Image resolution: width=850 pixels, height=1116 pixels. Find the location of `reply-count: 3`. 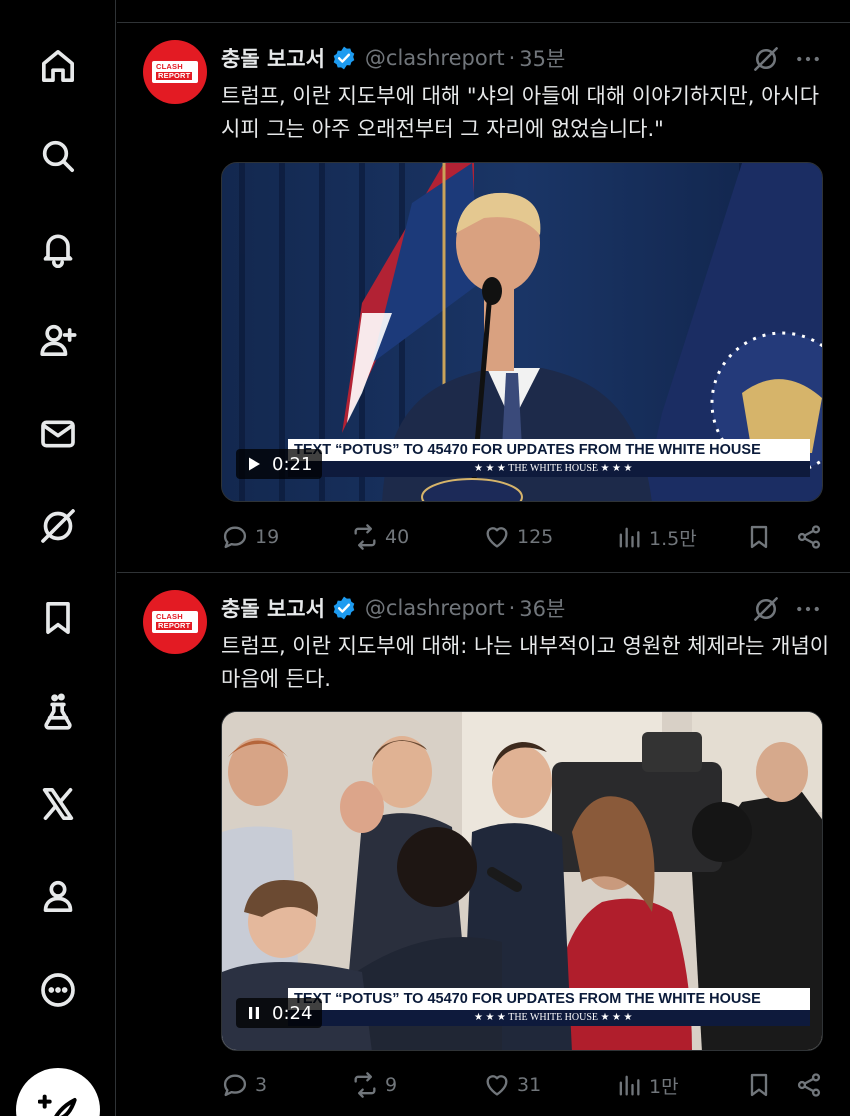

reply-count: 3 is located at coordinates (261, 1085).